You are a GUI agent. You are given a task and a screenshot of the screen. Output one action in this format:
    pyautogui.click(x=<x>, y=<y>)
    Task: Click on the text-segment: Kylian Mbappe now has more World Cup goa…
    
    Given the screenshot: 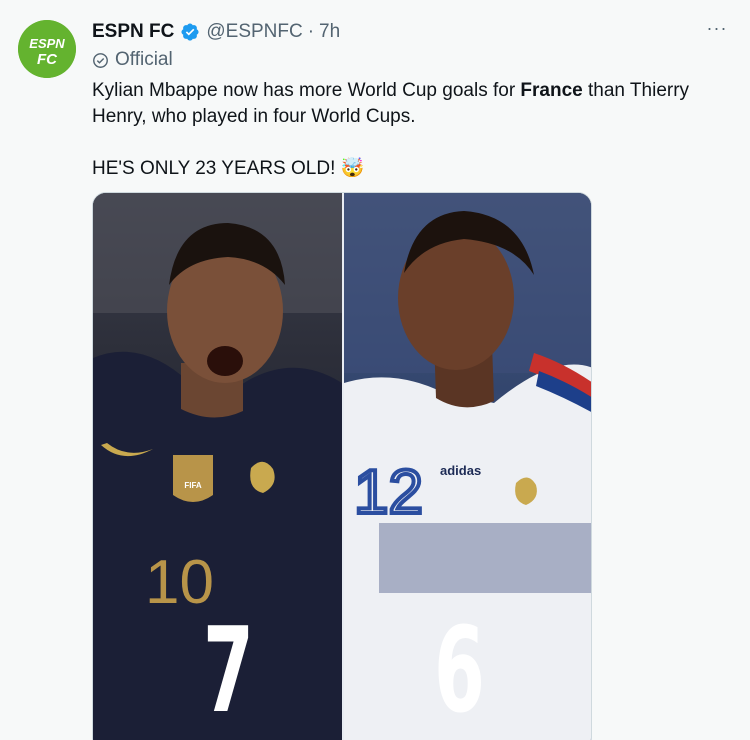 What is the action you would take?
    pyautogui.click(x=306, y=90)
    